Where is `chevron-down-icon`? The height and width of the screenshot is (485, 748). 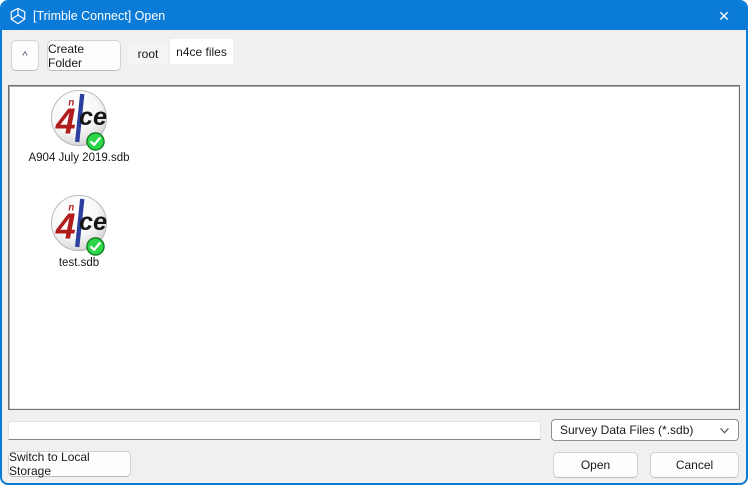
chevron-down-icon is located at coordinates (724, 430).